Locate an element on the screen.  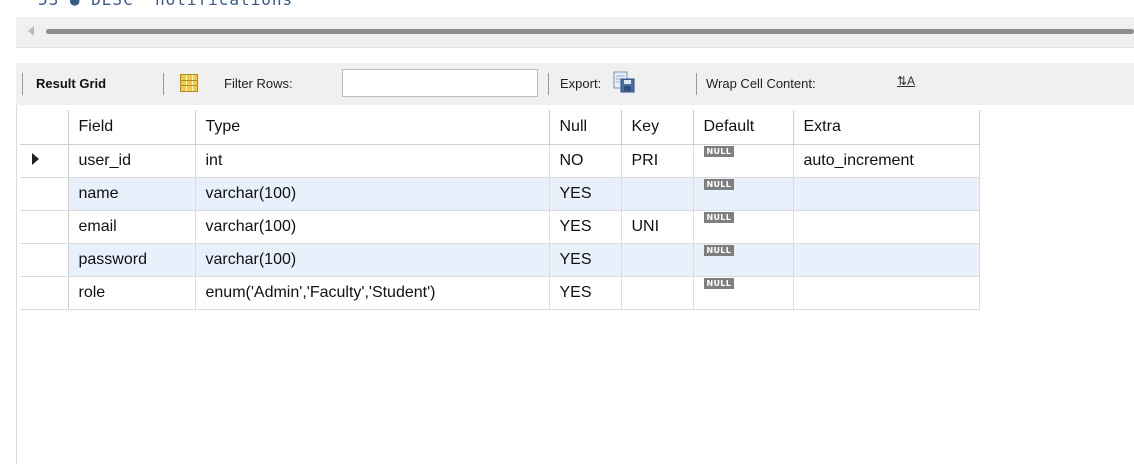
horizontal-scrollbar is located at coordinates (575, 32).